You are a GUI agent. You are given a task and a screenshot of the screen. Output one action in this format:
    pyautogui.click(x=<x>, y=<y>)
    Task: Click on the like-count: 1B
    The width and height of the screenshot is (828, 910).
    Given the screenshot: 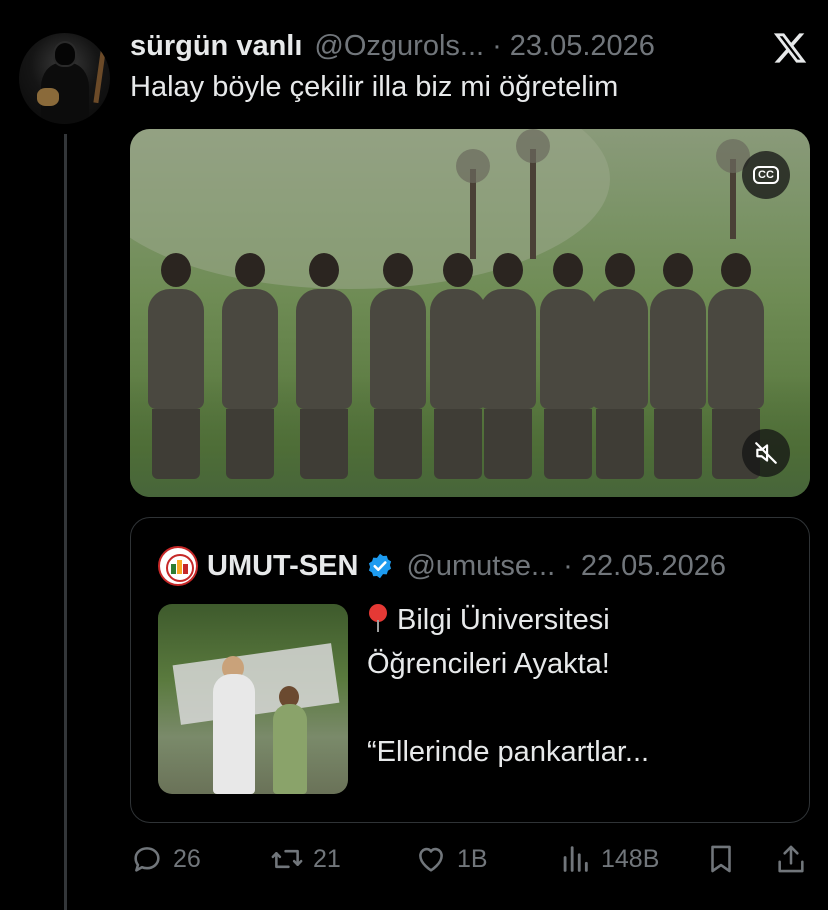 What is the action you would take?
    pyautogui.click(x=472, y=858)
    